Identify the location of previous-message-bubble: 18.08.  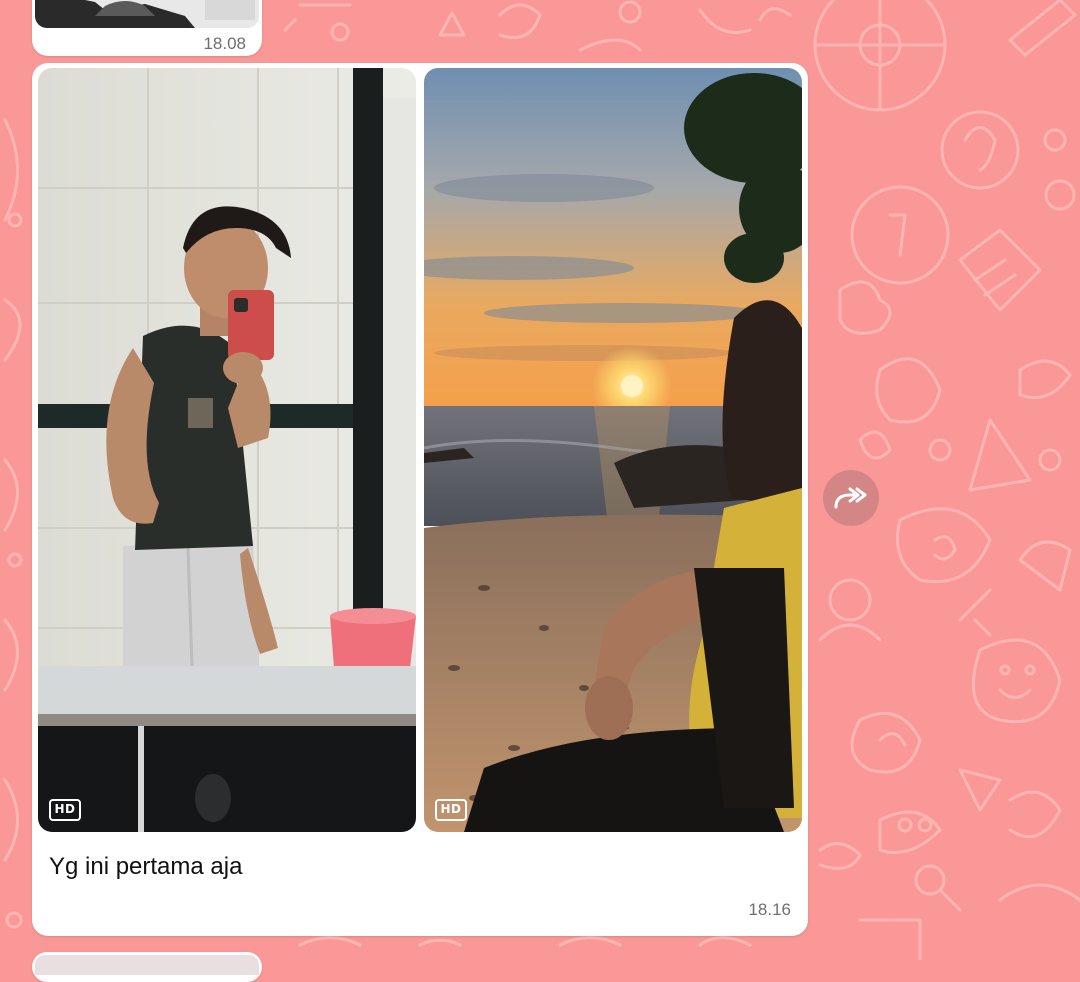
(147, 28).